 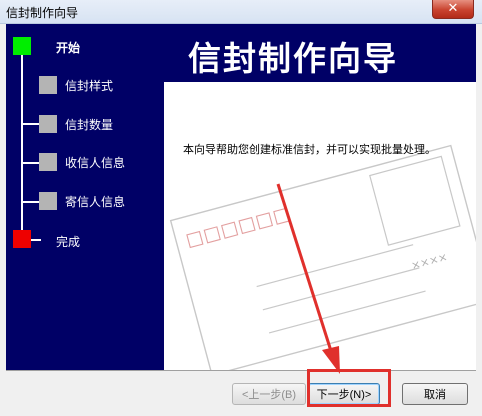 What do you see at coordinates (309, 149) in the screenshot?
I see `wizard-description: 本向导帮助您创建标准信封，并可以实现批量处理。` at bounding box center [309, 149].